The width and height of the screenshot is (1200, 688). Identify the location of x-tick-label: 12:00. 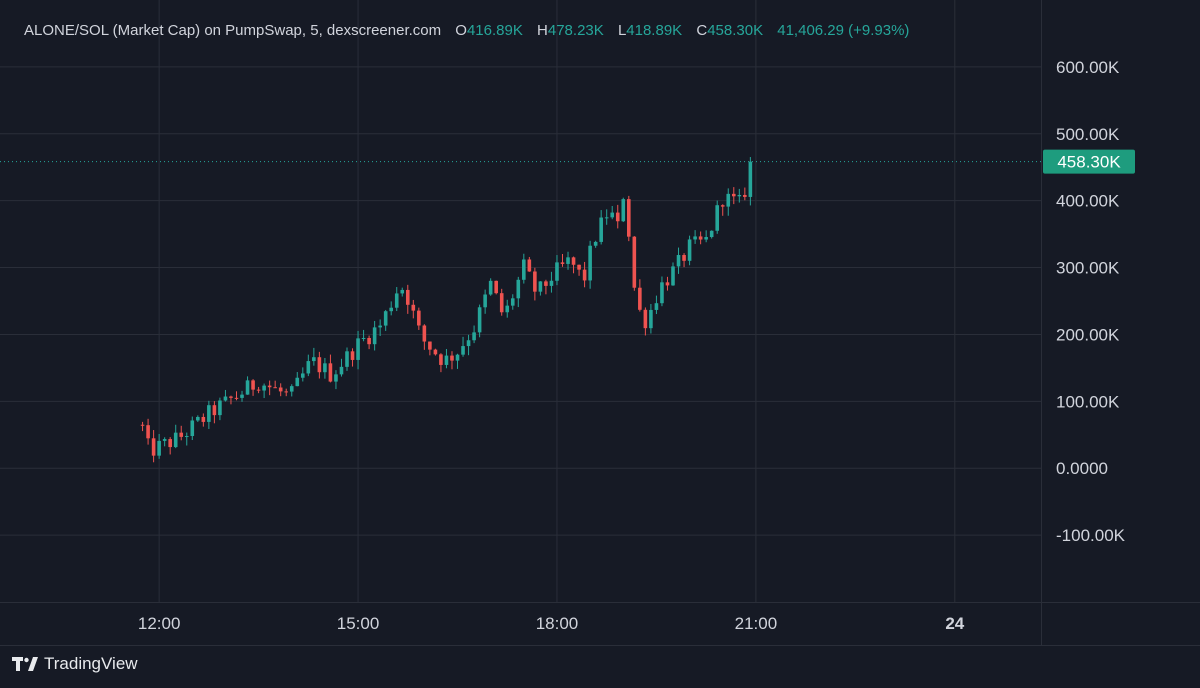
(159, 623).